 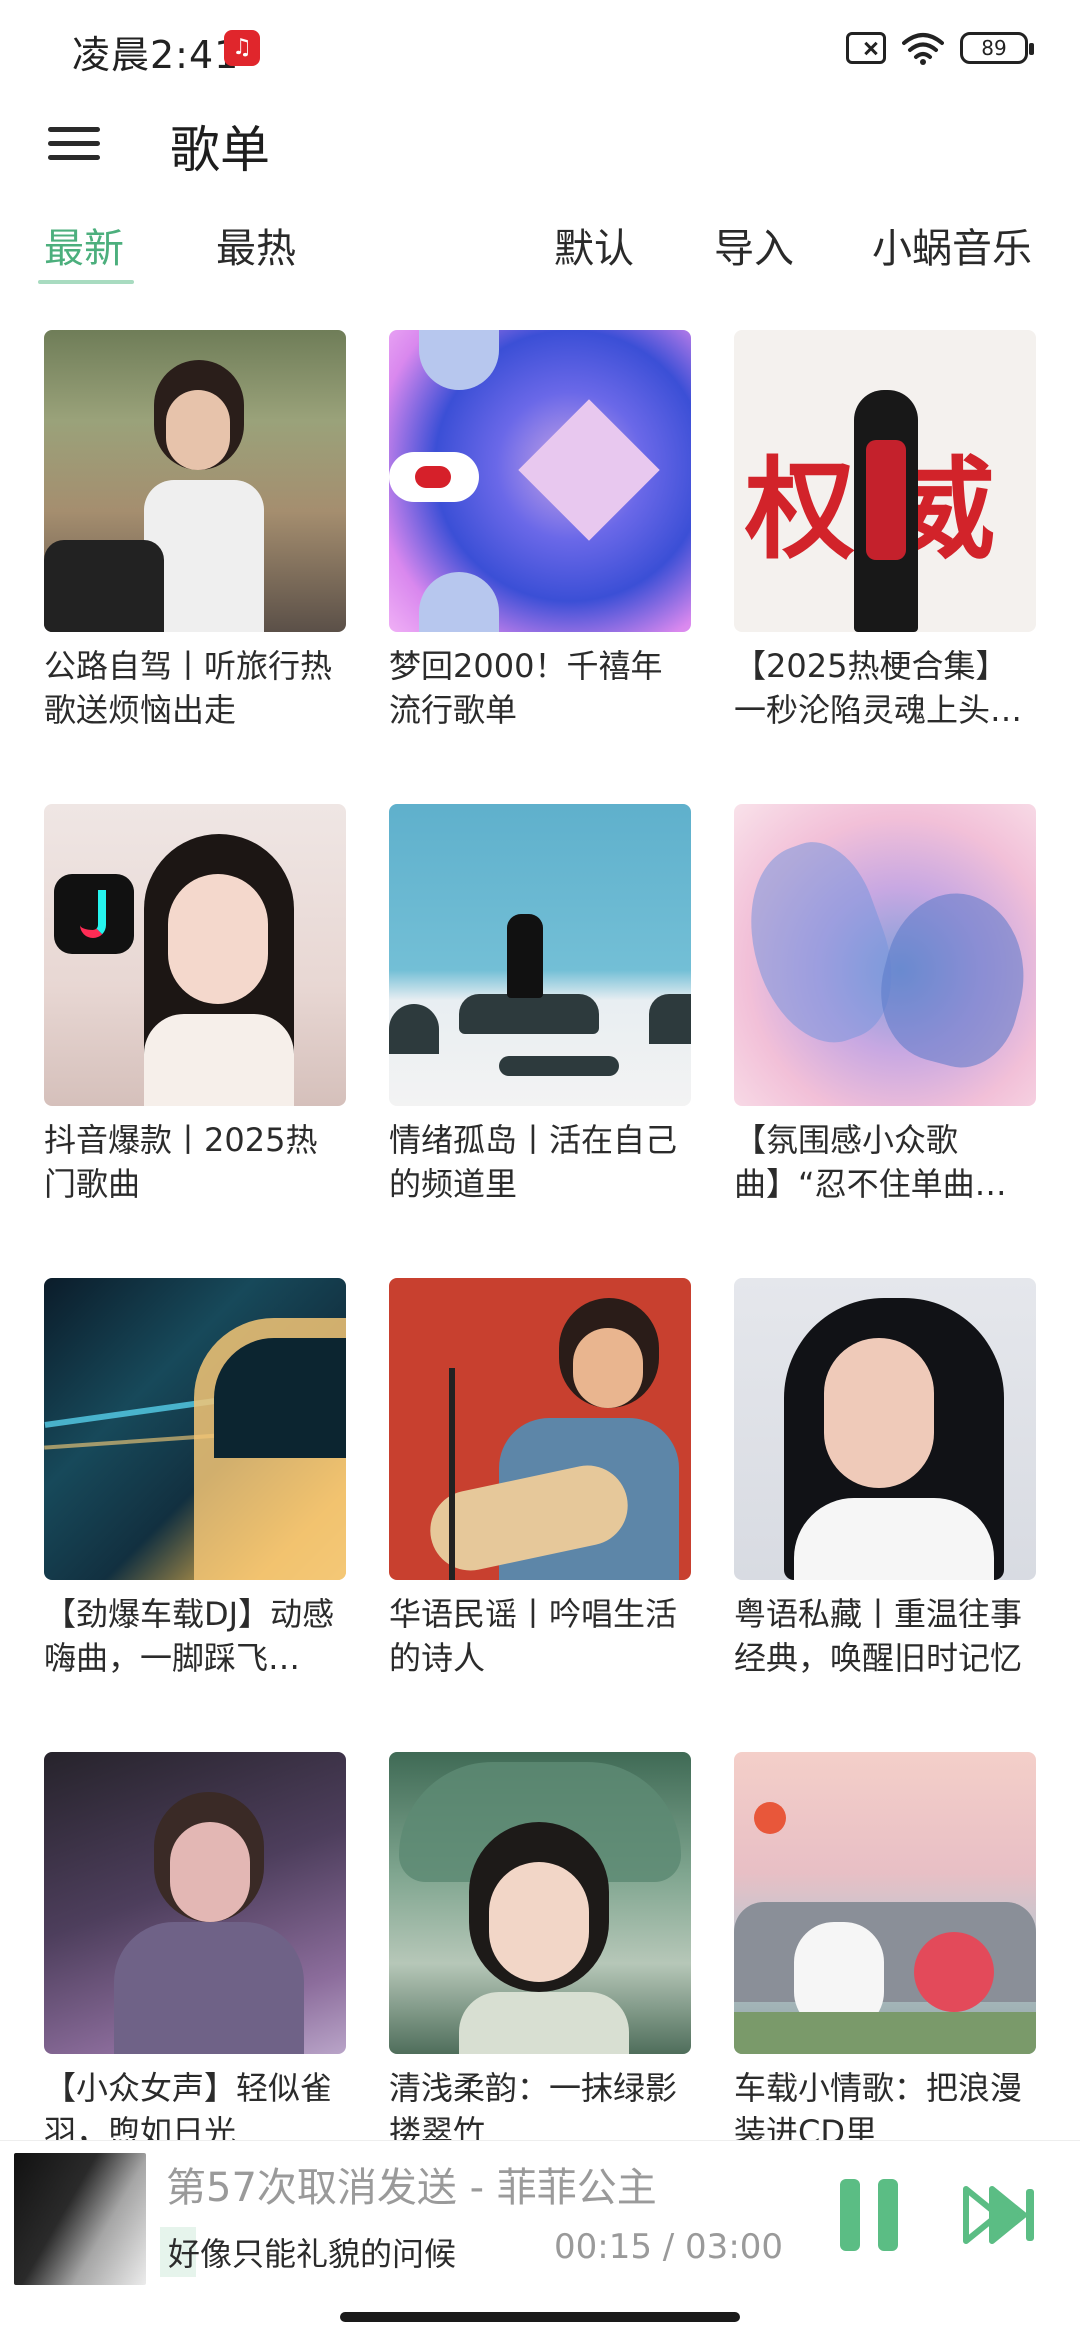 I want to click on page-title: 歌单, so click(x=220, y=150).